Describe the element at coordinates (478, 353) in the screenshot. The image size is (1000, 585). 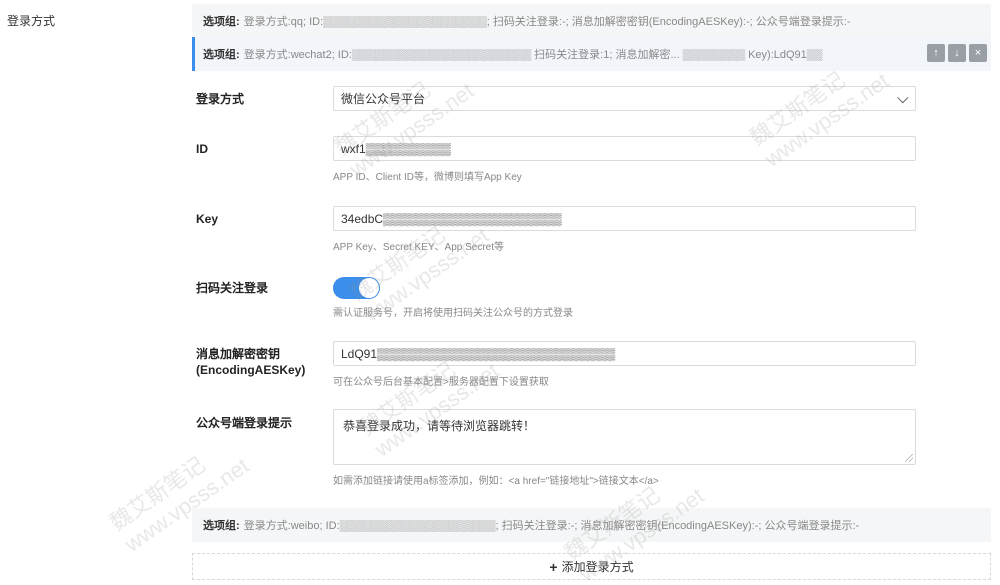
I see `aes-key-value: LdQ91▒▒▒▒▒▒▒▒▒▒▒▒▒▒▒▒▒▒▒▒▒▒▒▒▒▒▒▒` at that location.